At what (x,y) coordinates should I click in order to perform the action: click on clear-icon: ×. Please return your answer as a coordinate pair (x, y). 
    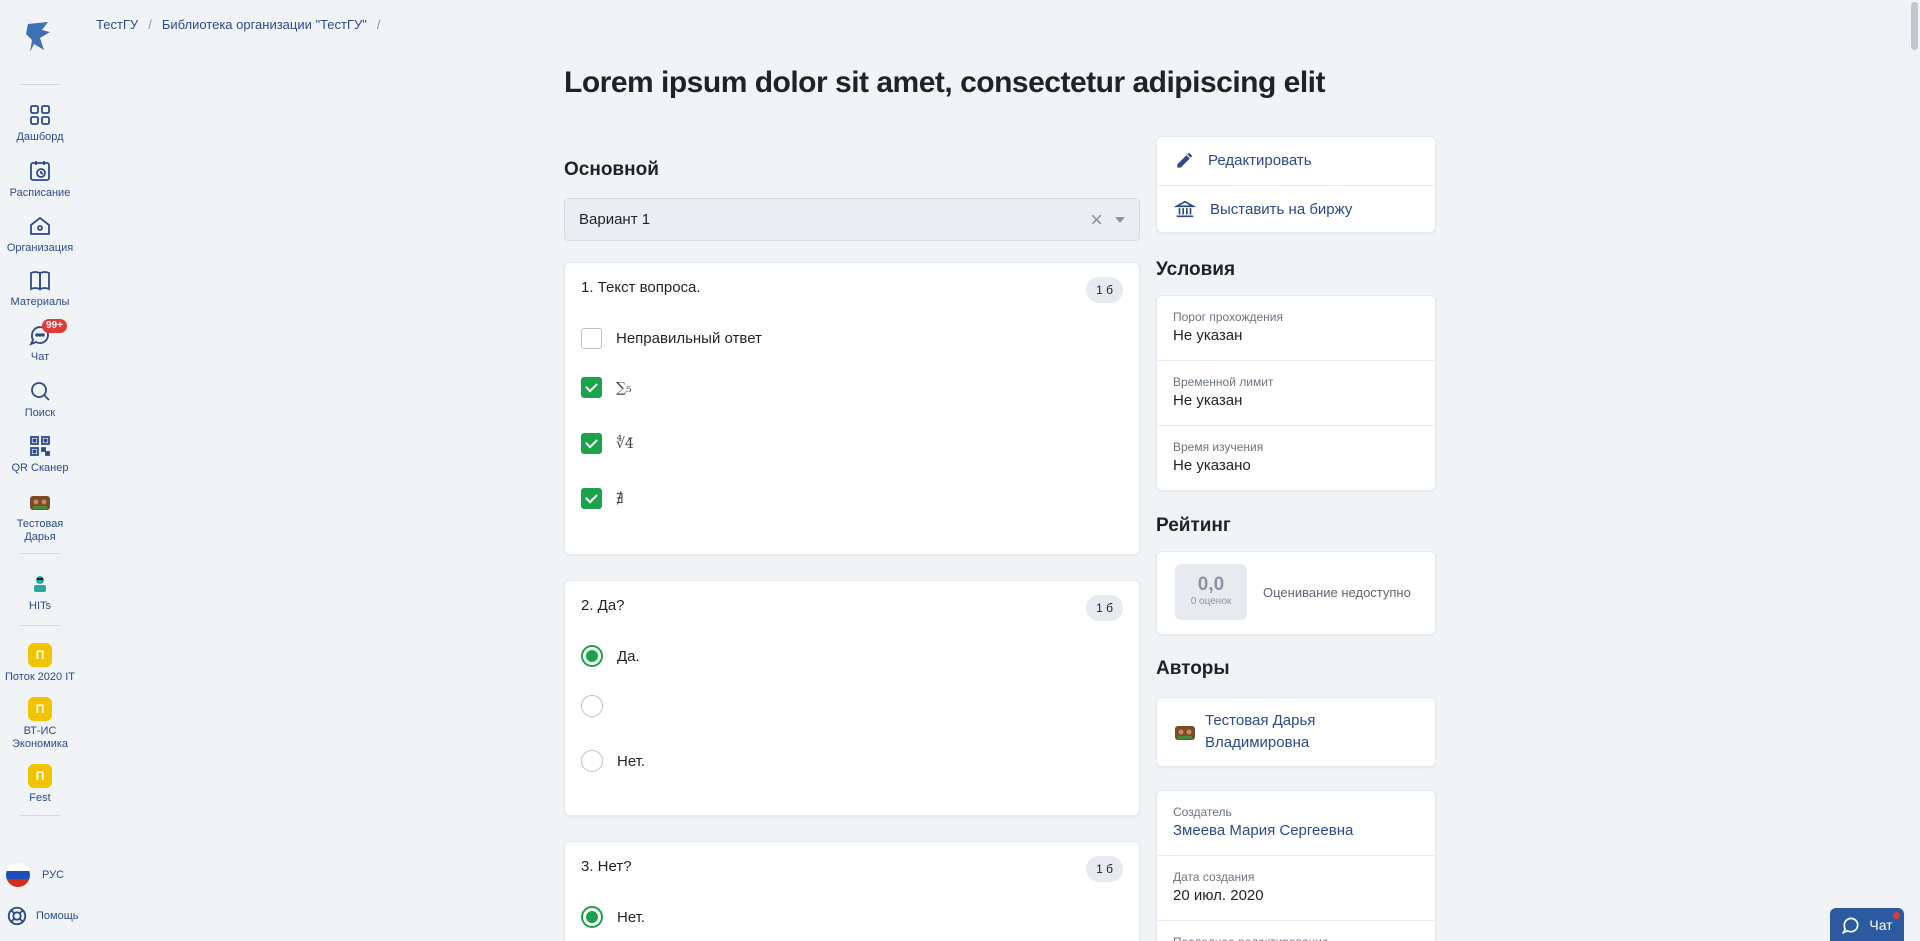
    Looking at the image, I should click on (1096, 219).